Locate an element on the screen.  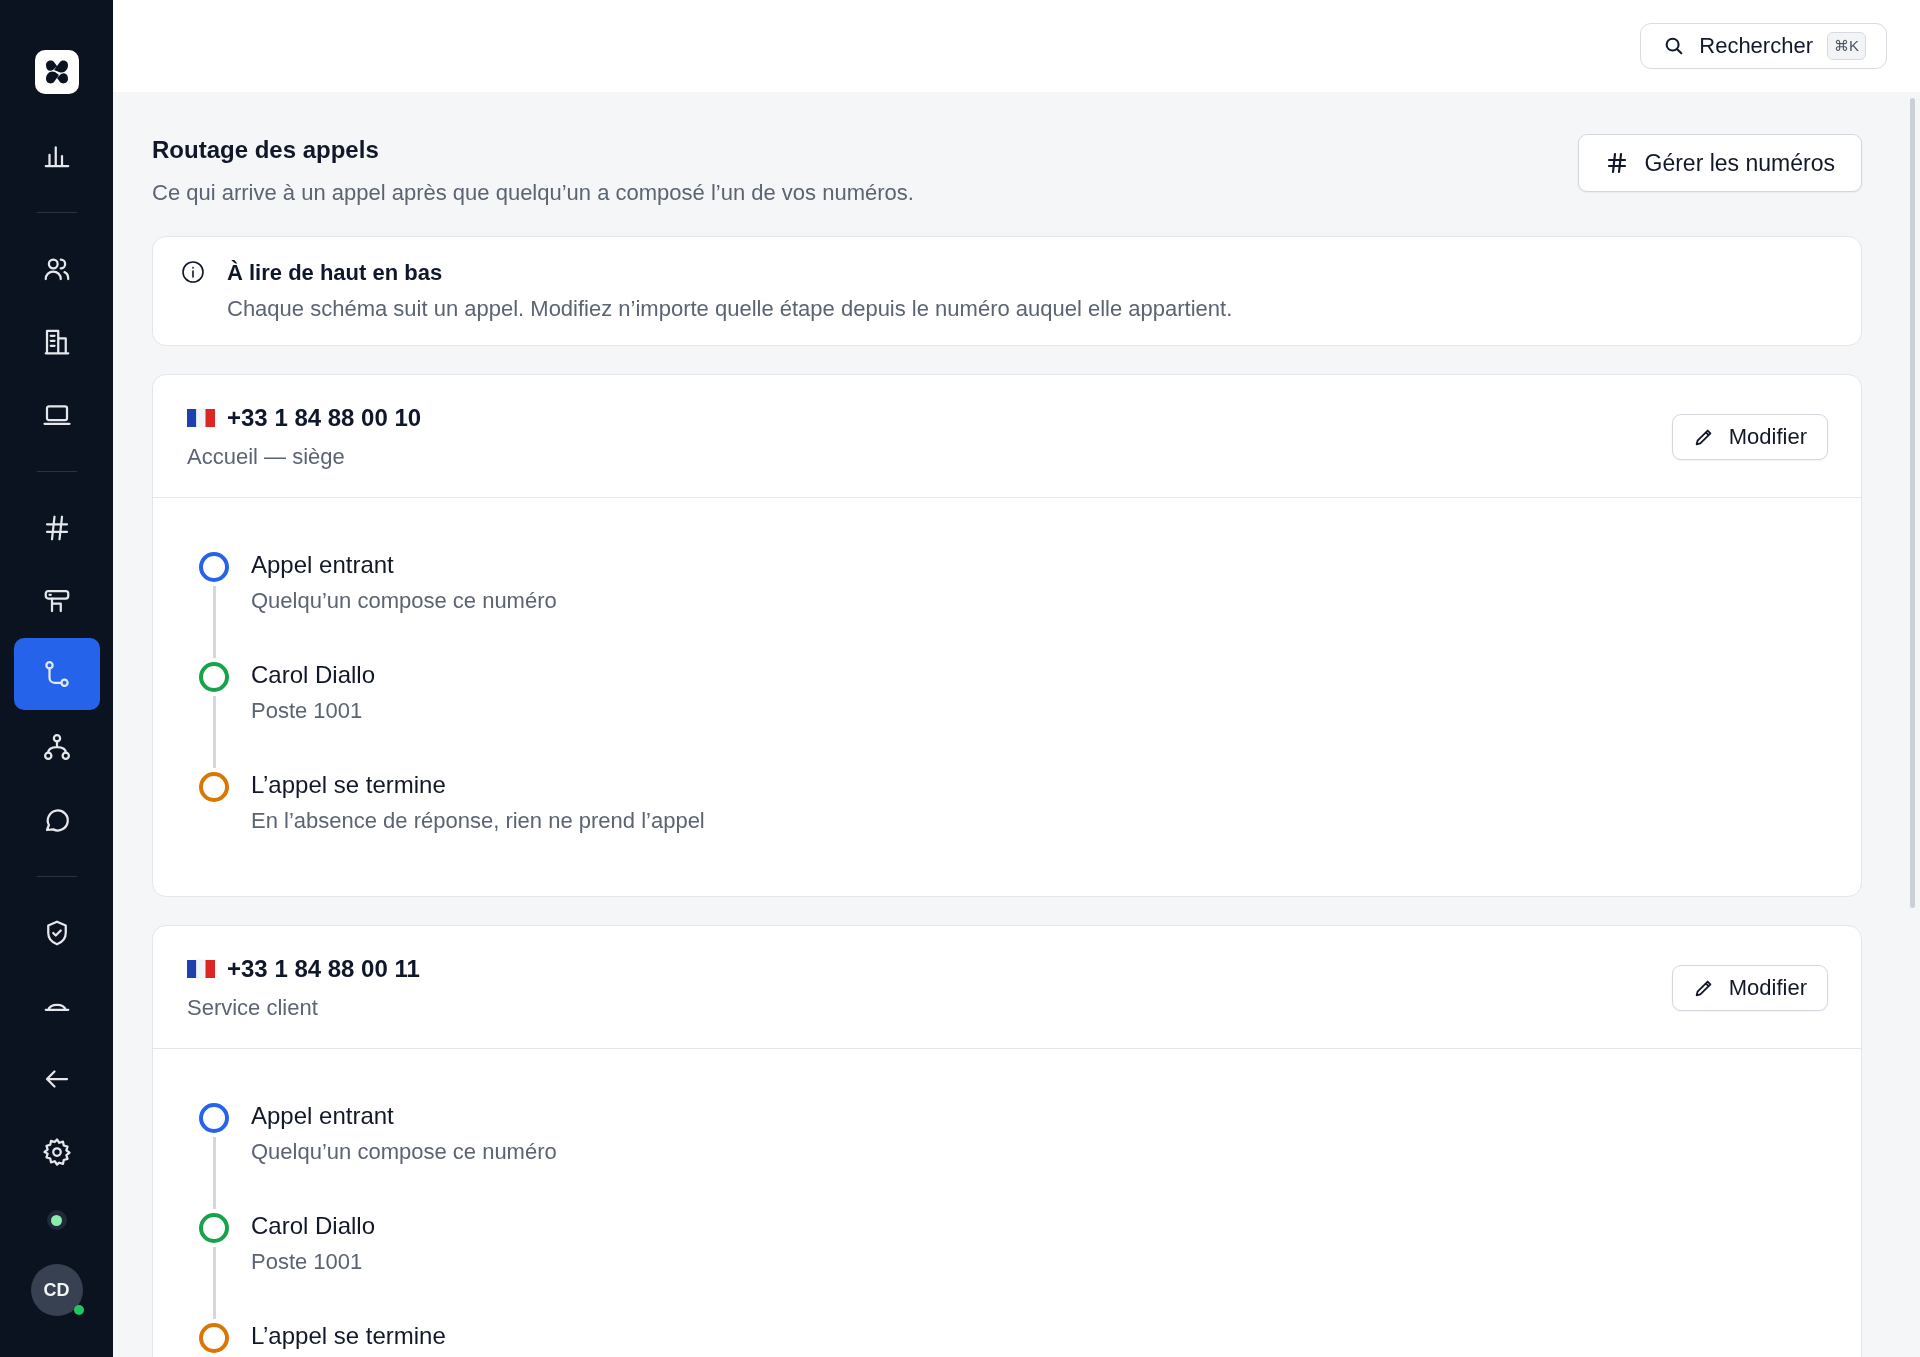
search-button: Rechercher ⌘K is located at coordinates (1763, 46).